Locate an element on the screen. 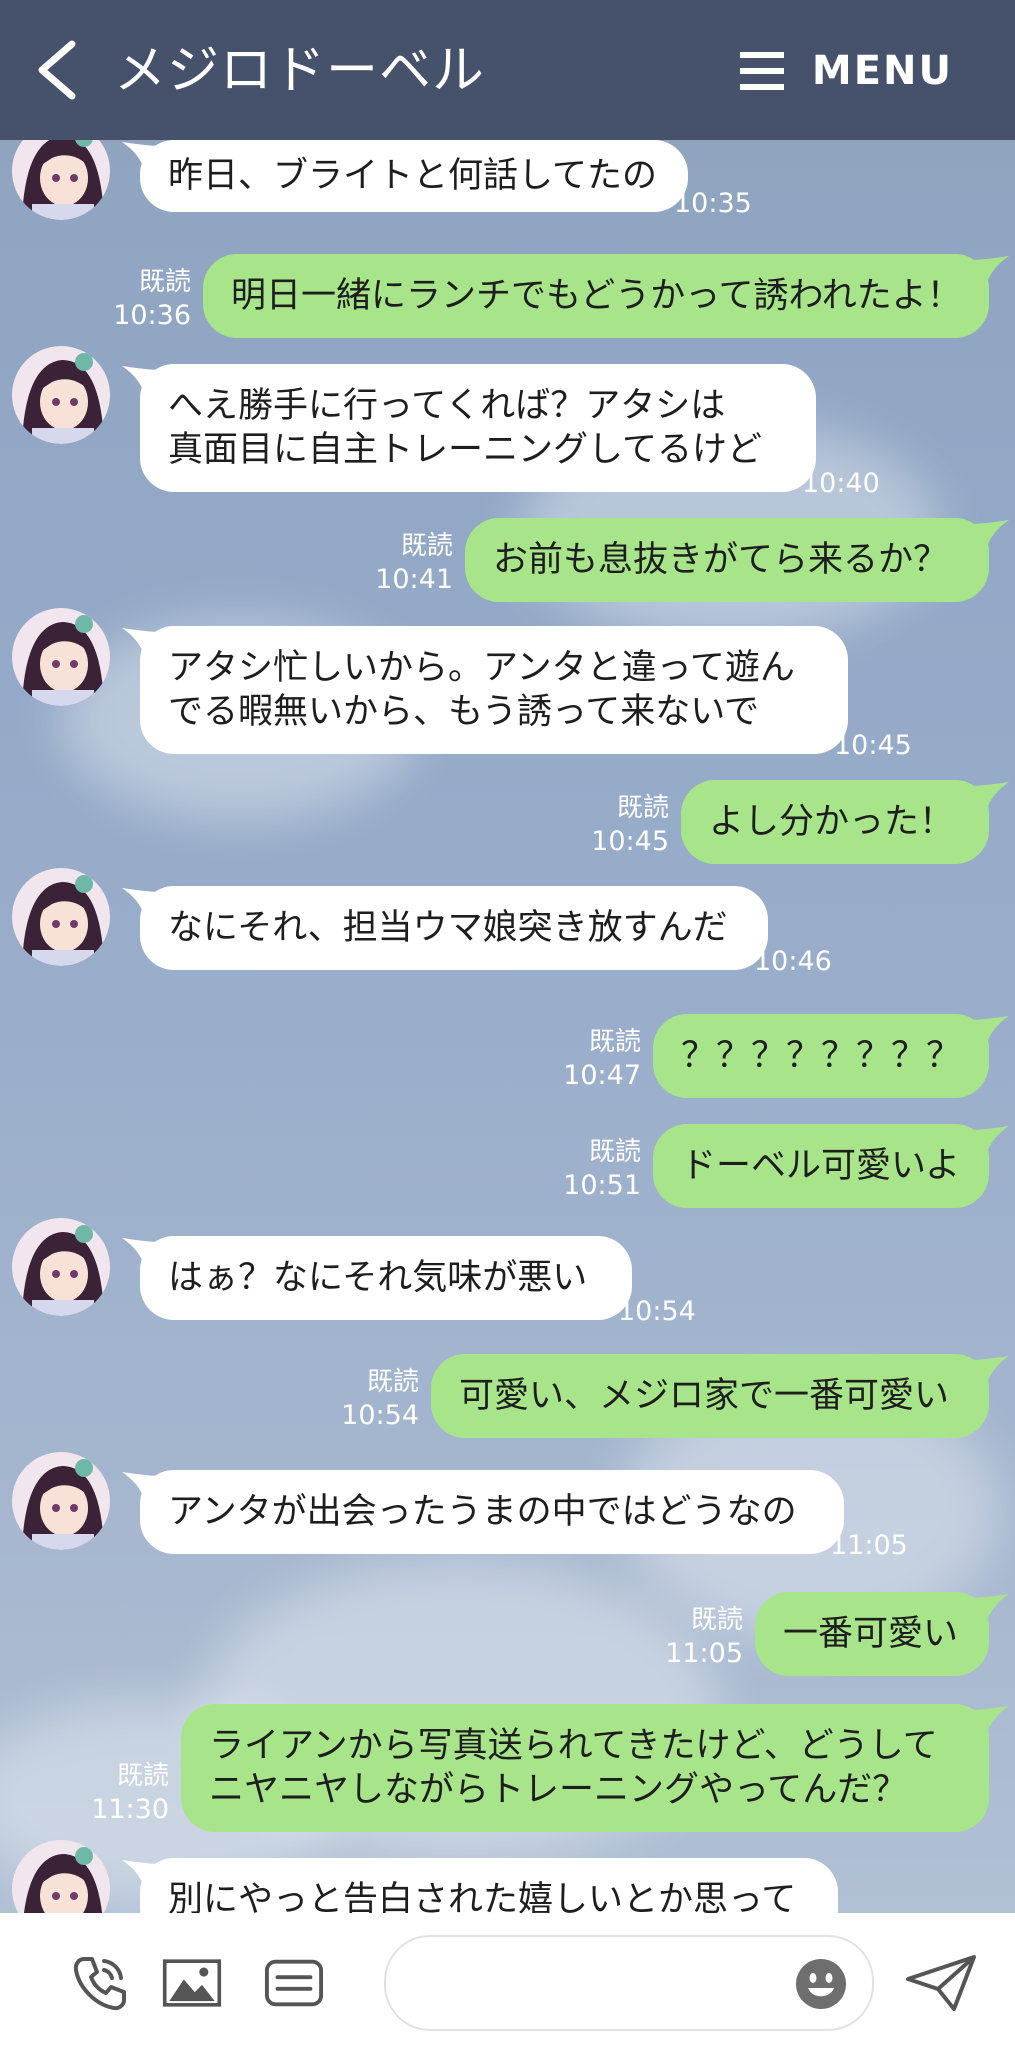 The width and height of the screenshot is (1015, 2048). message-bubble: よし分かった！ is located at coordinates (835, 822).